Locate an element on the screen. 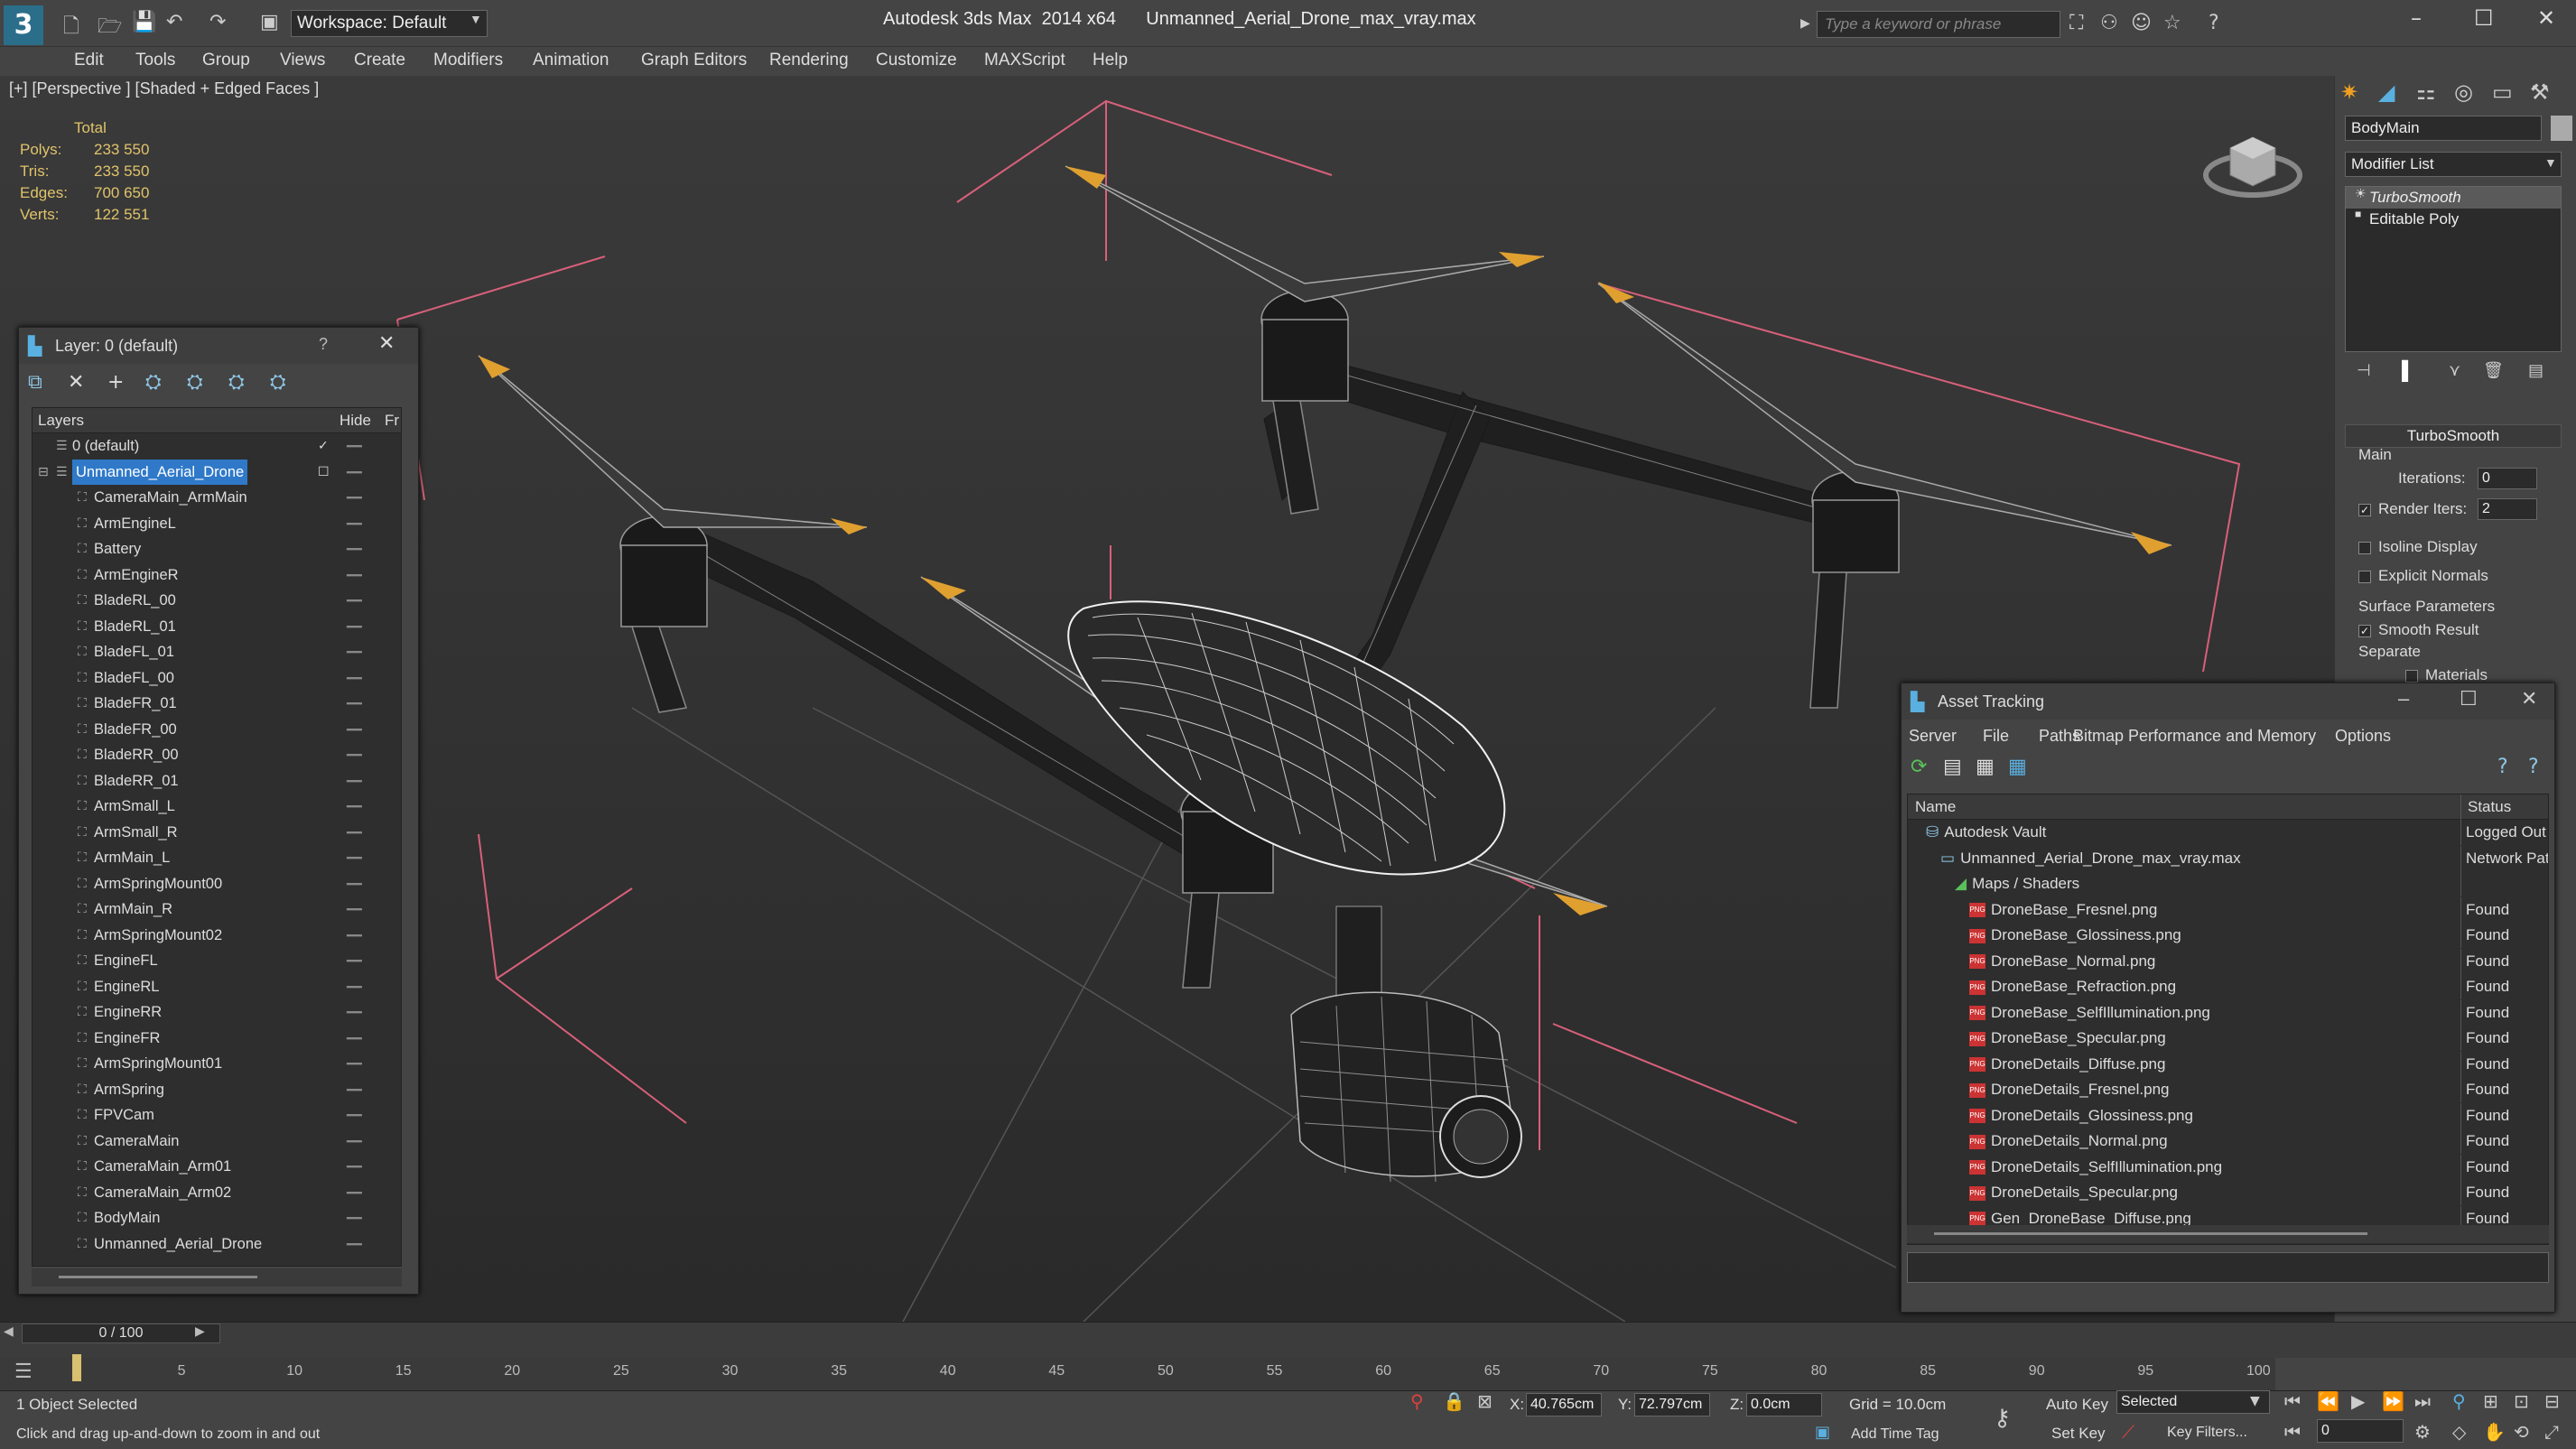 The width and height of the screenshot is (2576, 1449). zoom-extents-icon: ⊡ is located at coordinates (2521, 1401).